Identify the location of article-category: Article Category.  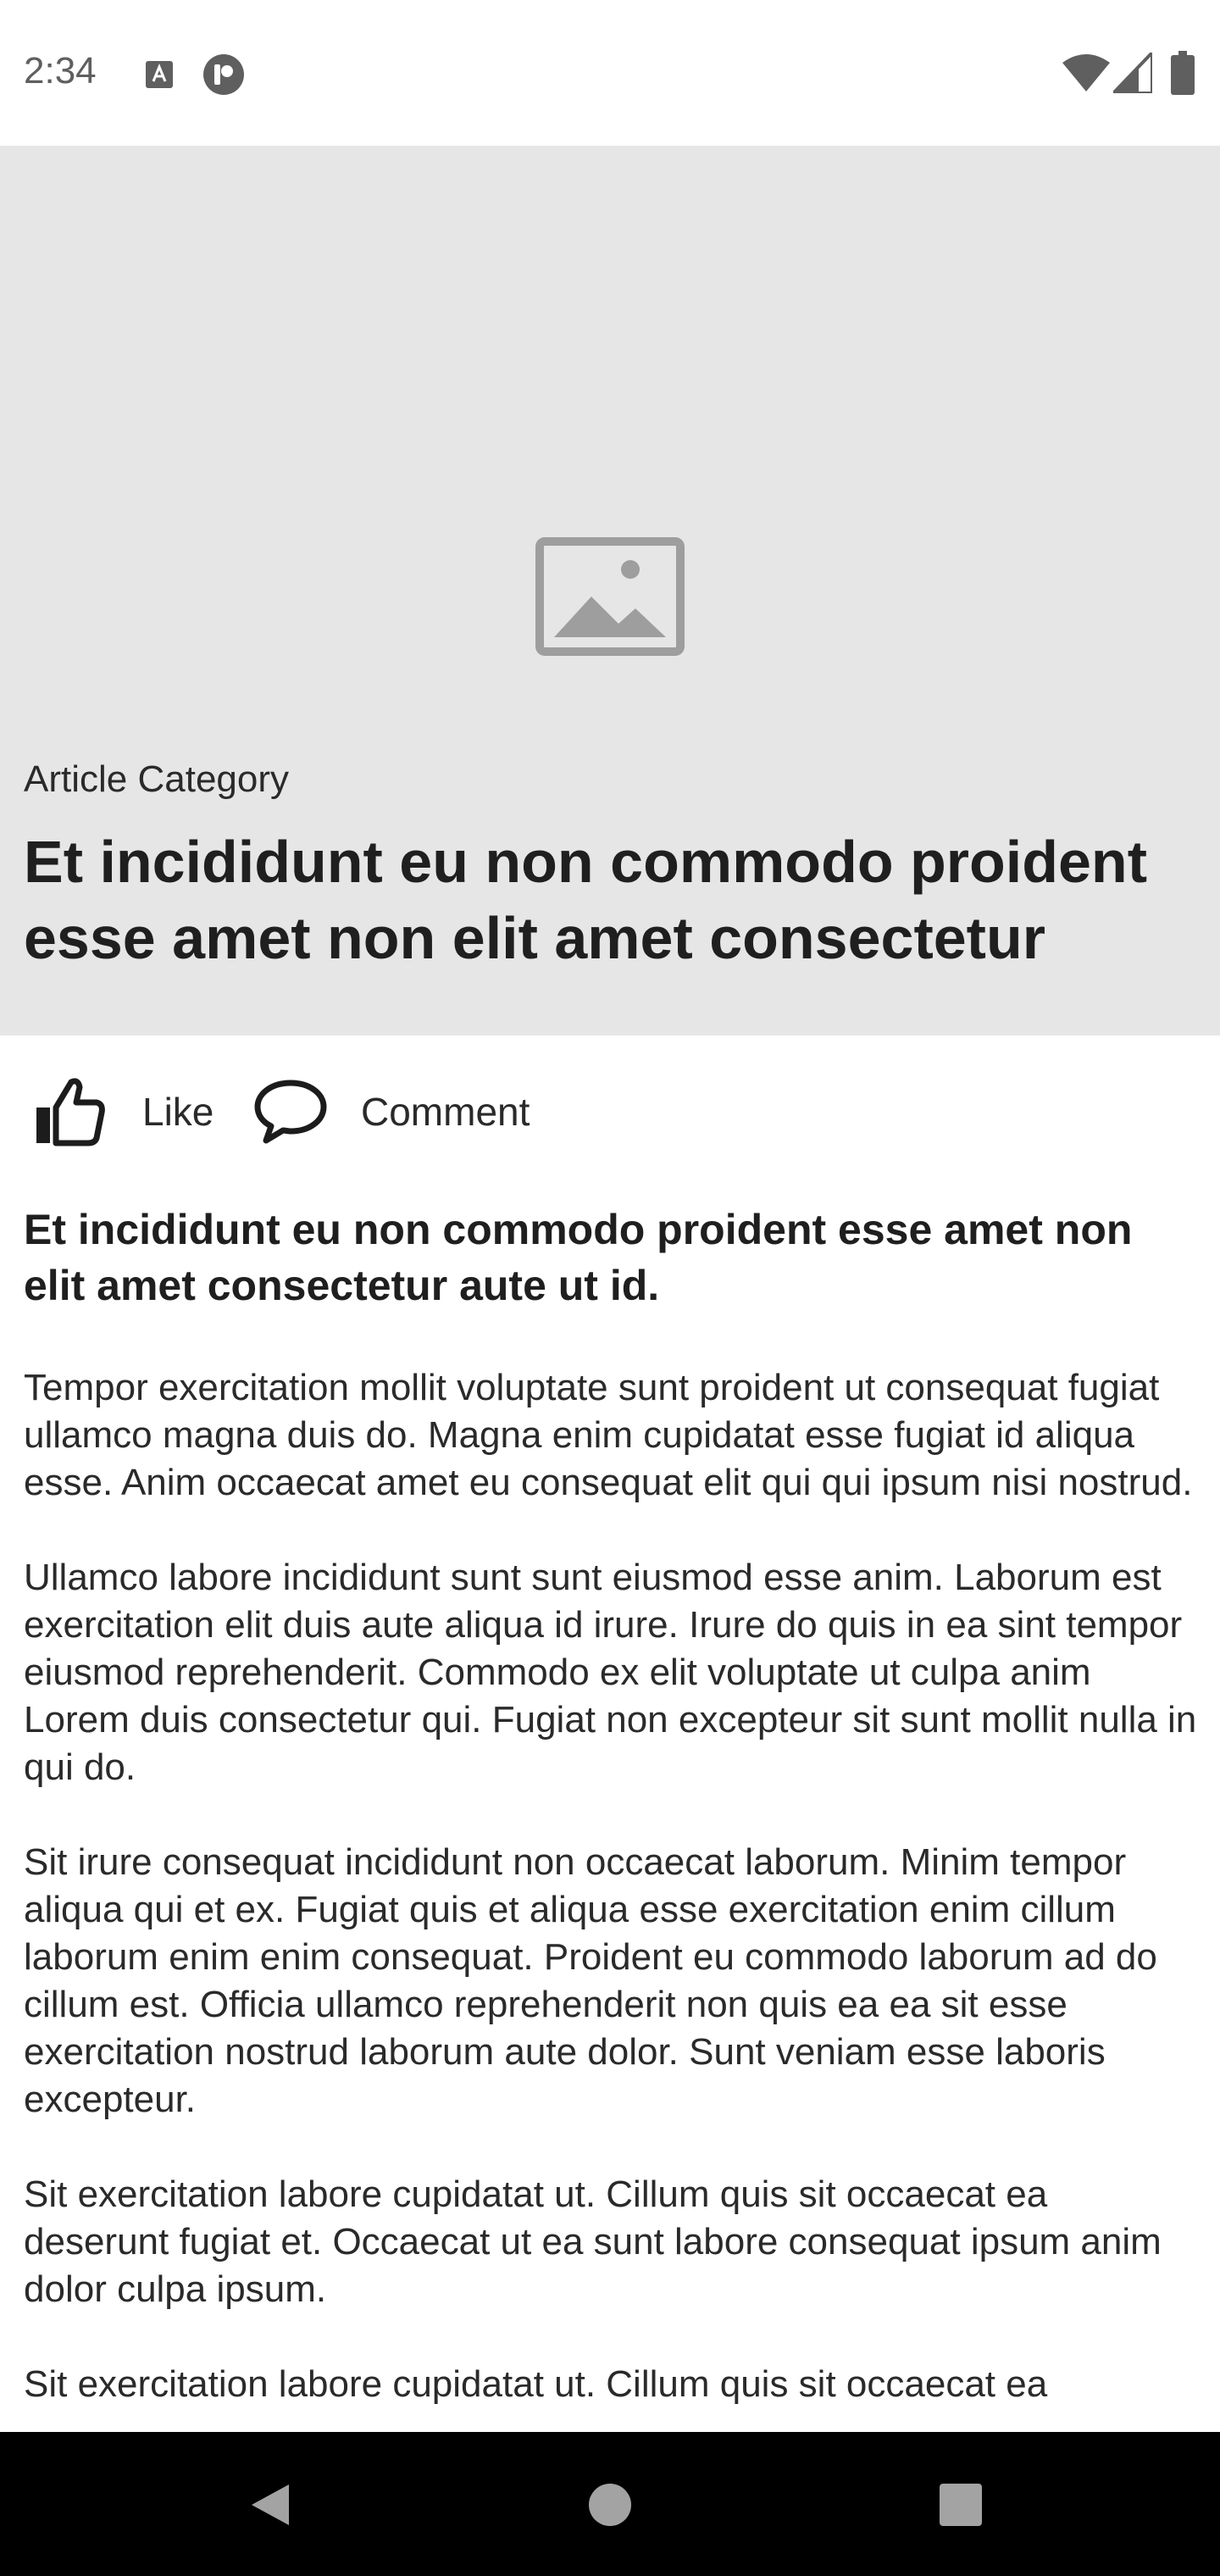
(157, 779).